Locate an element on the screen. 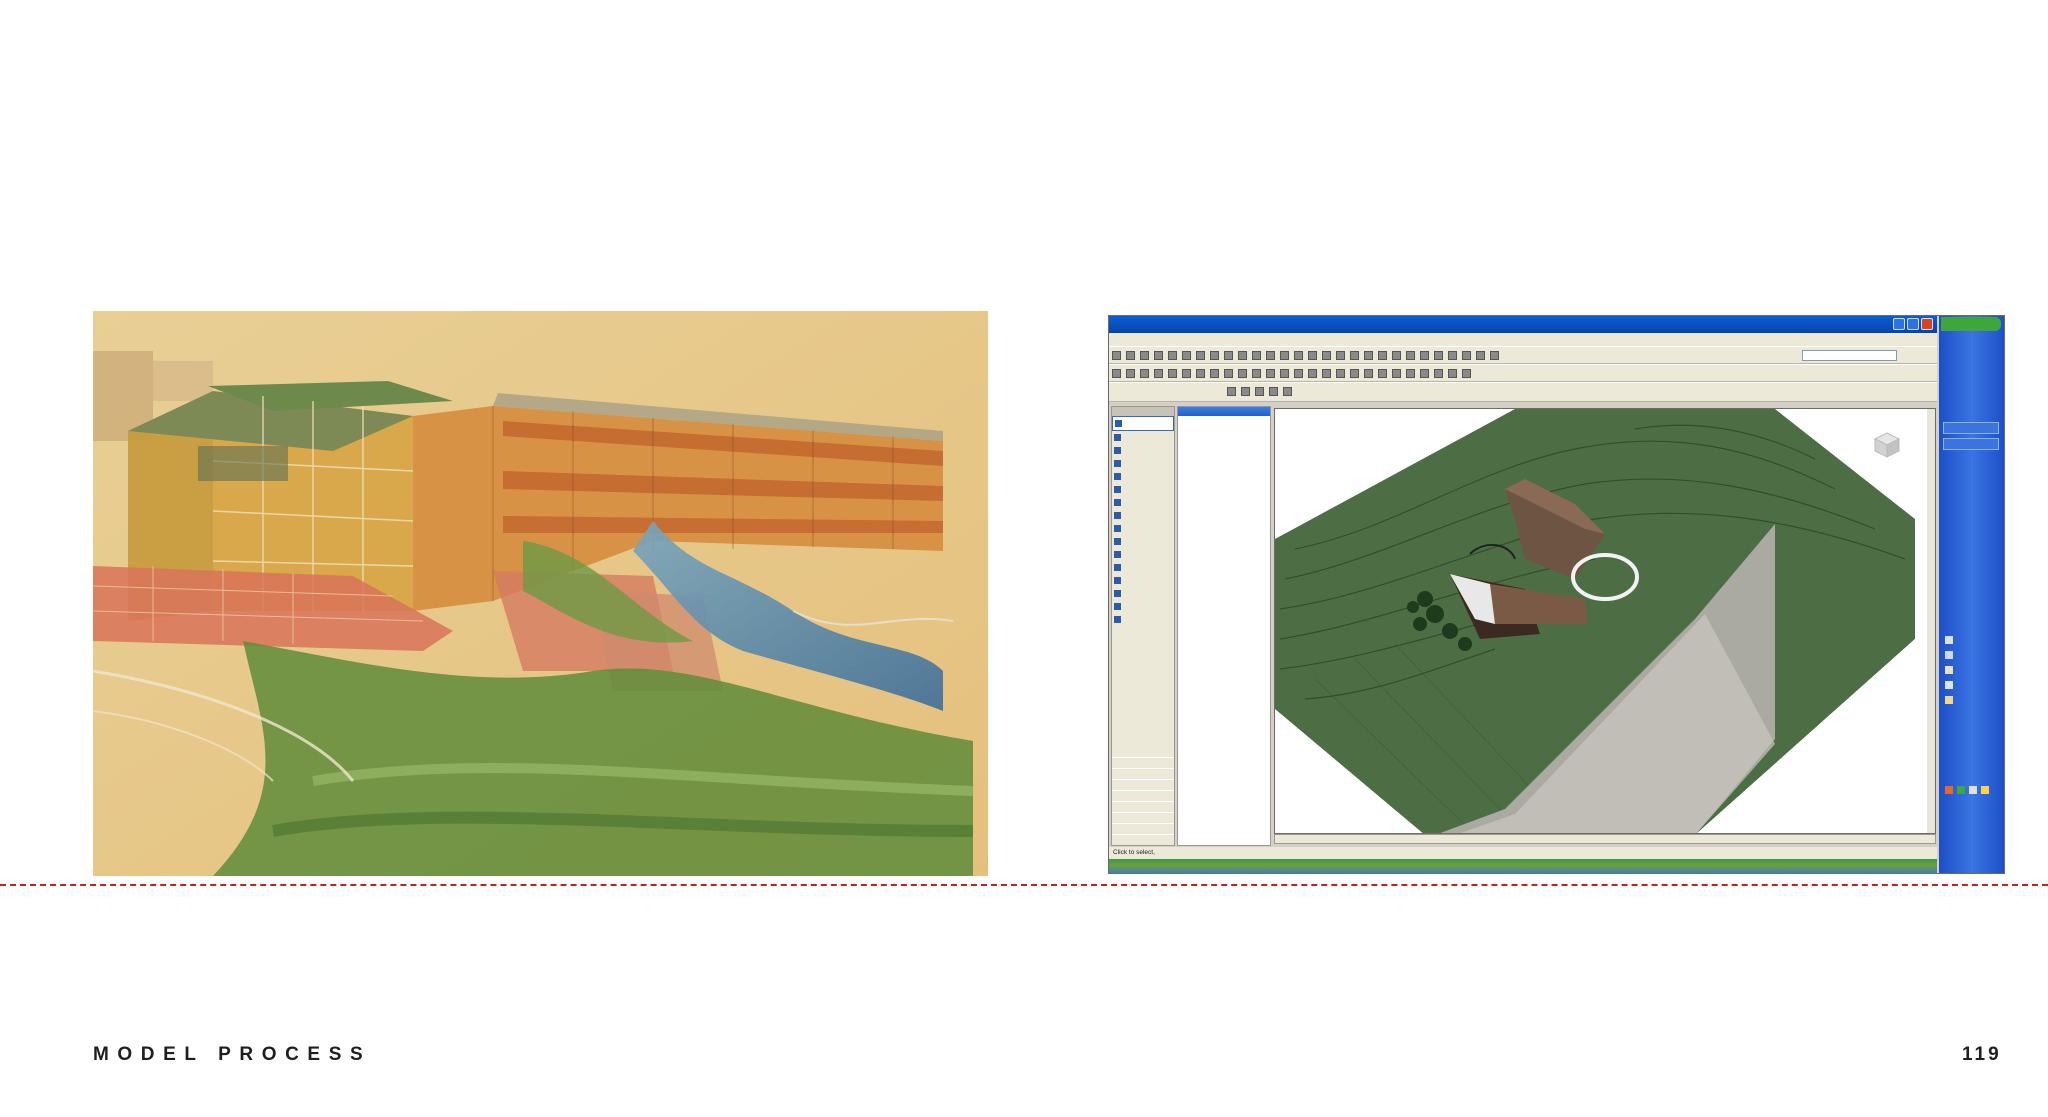  viewport-scrollbar is located at coordinates (1931, 621).